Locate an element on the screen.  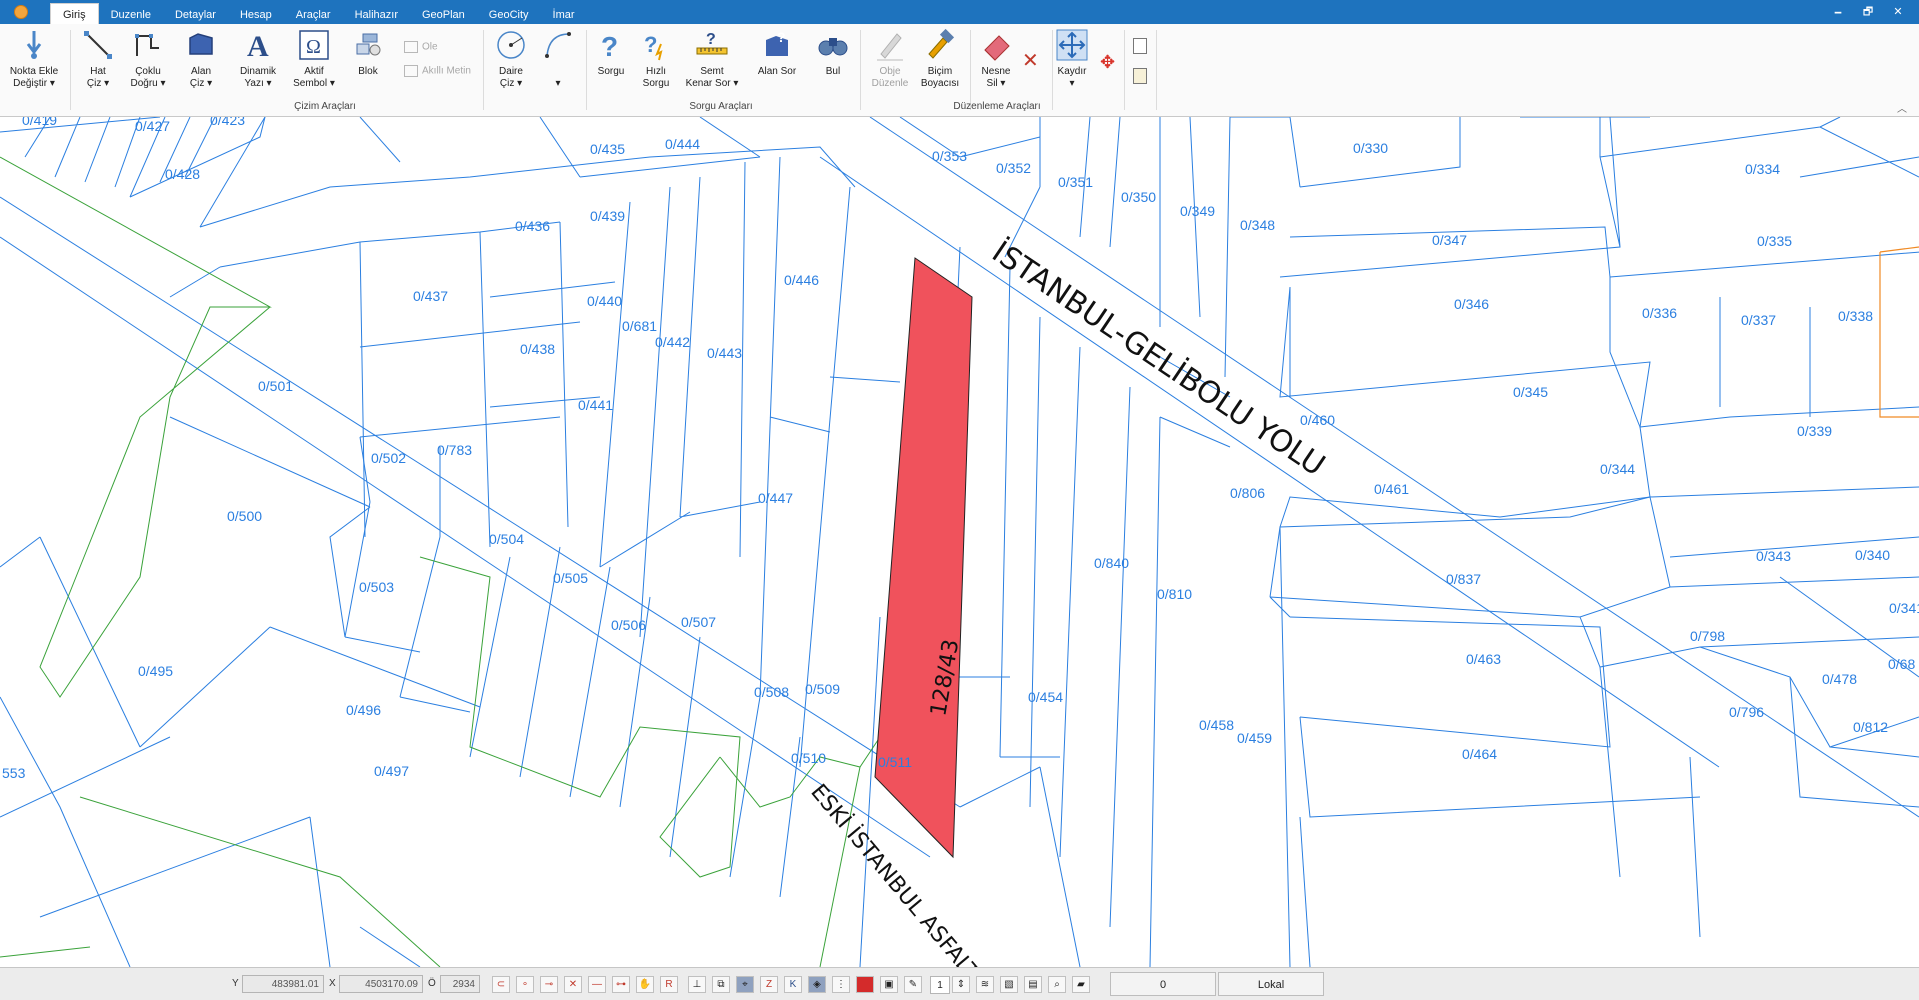
black-square-icon: ▣ is located at coordinates (889, 984).